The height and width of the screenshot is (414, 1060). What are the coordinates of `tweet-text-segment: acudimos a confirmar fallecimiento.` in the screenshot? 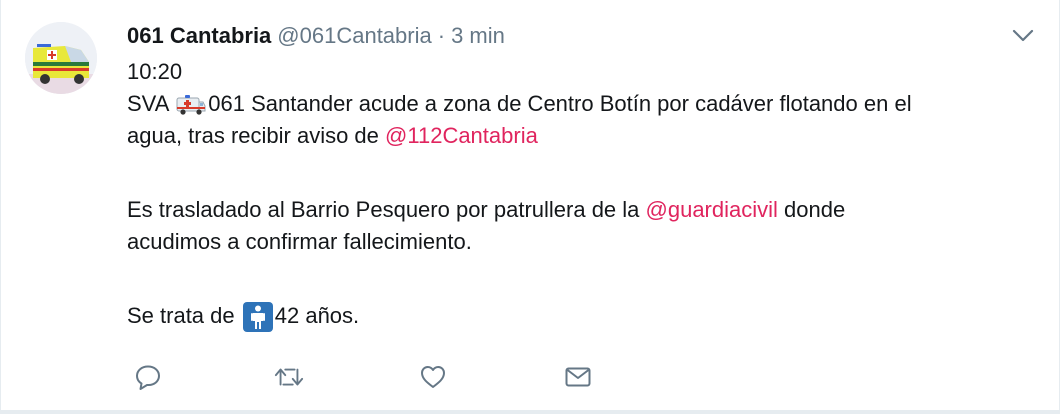 It's located at (299, 241).